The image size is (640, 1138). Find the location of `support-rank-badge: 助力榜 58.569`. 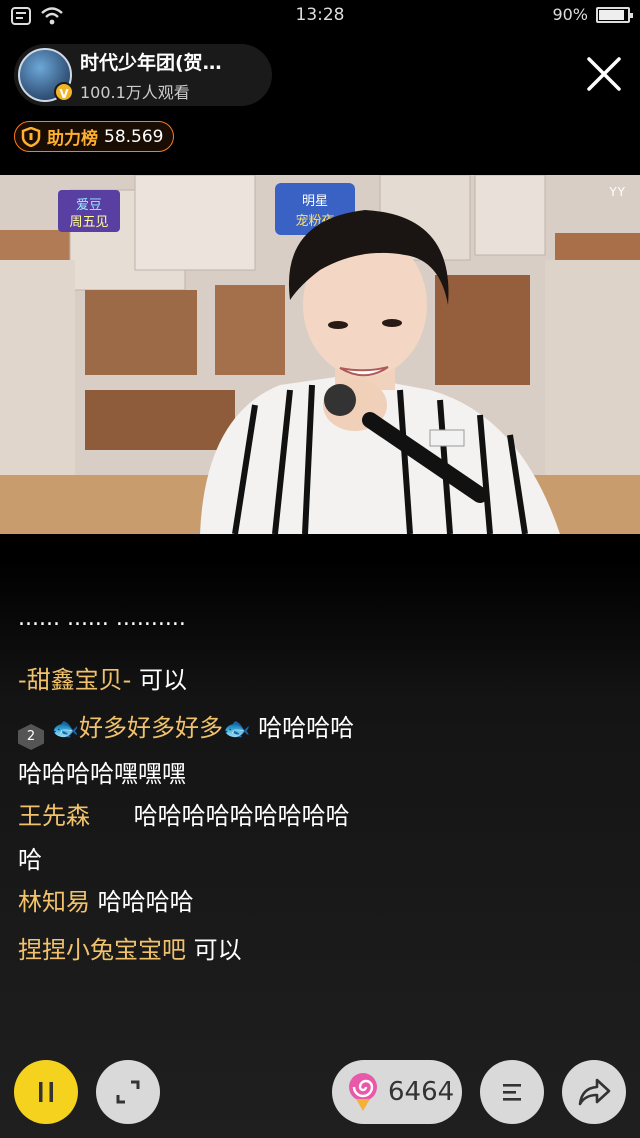

support-rank-badge: 助力榜 58.569 is located at coordinates (94, 136).